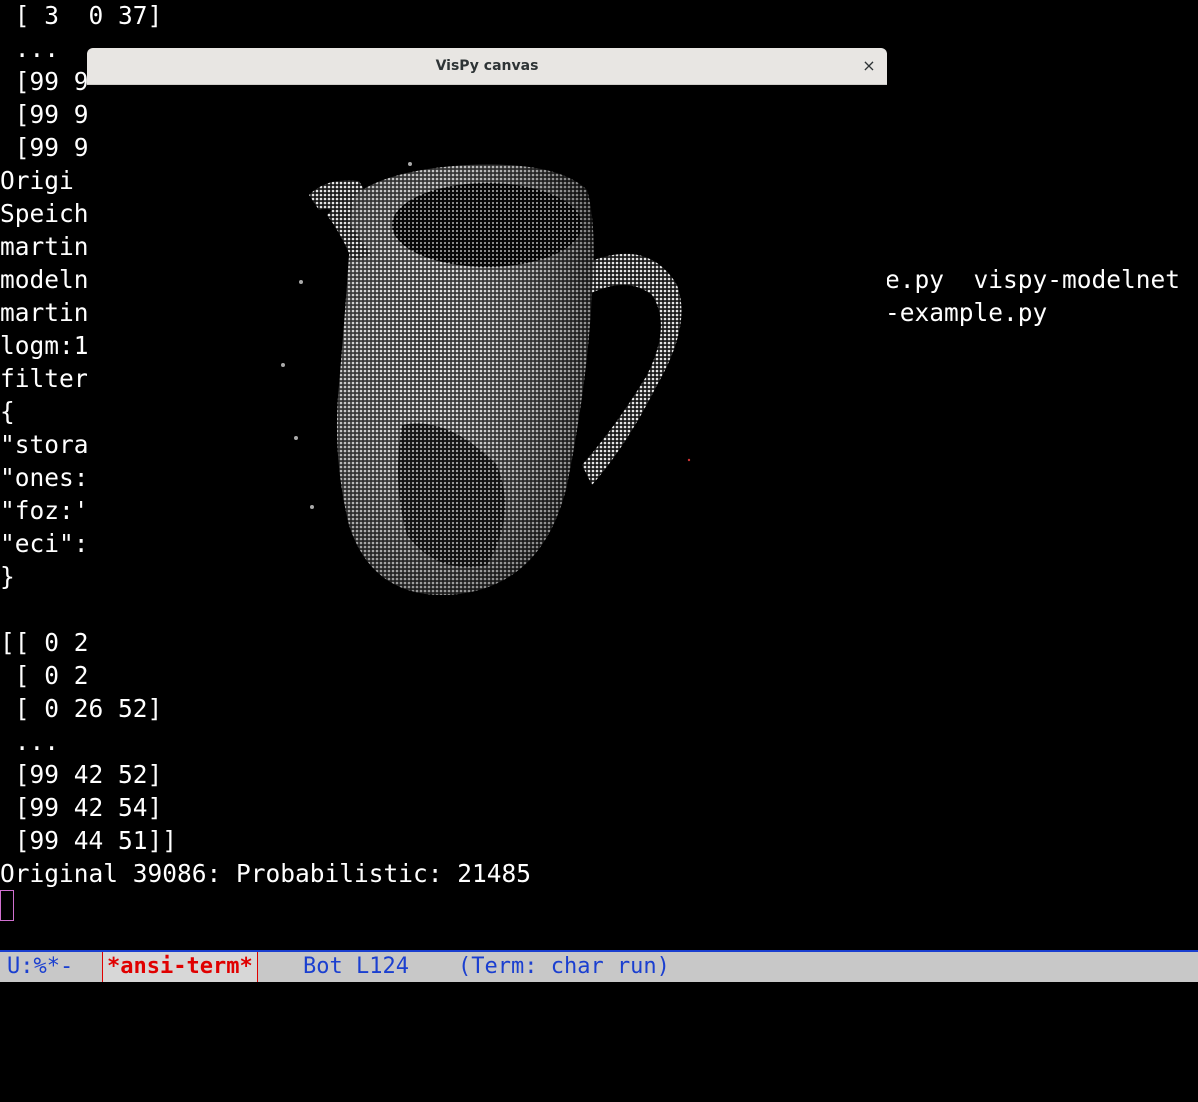 The image size is (1198, 1102). What do you see at coordinates (89, 840) in the screenshot?
I see `terminal-line: [99 44 51]]` at bounding box center [89, 840].